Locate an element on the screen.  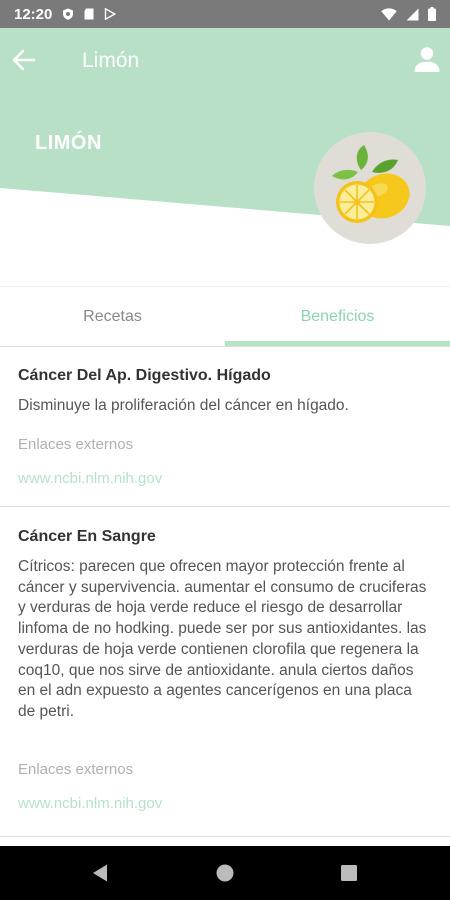
benefit-title: Cáncer En Sangre is located at coordinates (87, 536).